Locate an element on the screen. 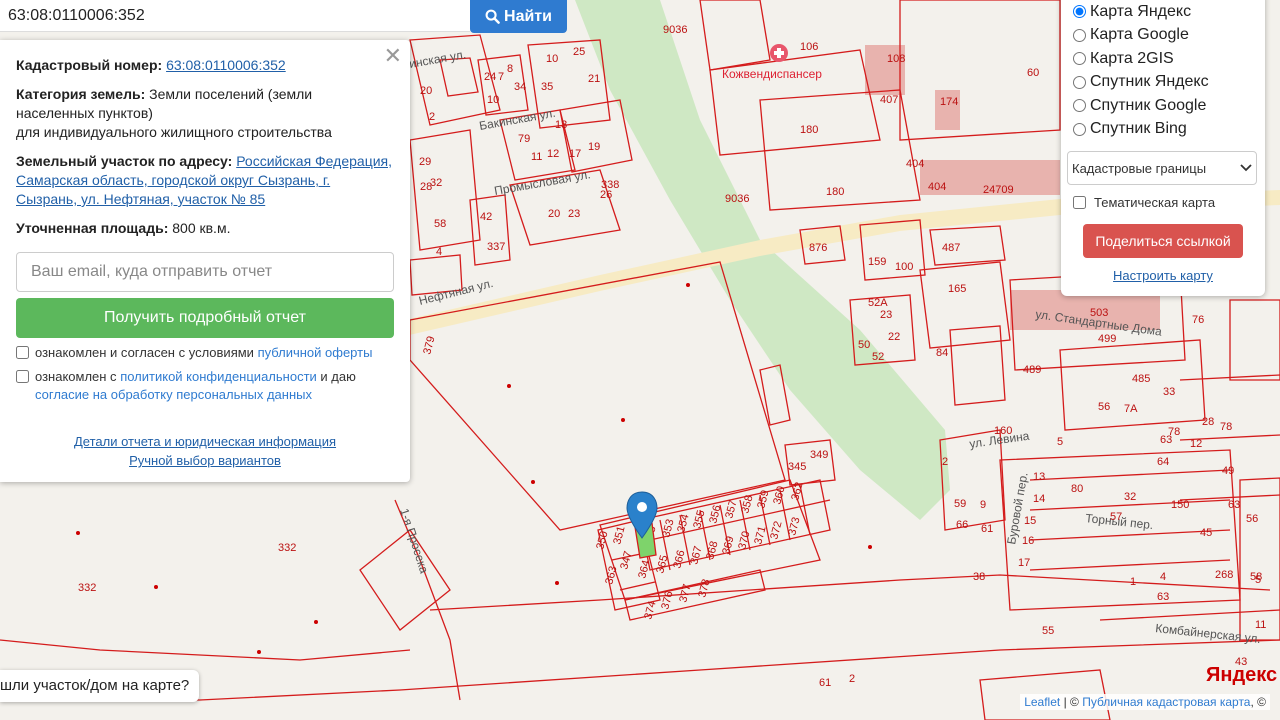 Image resolution: width=1280 pixels, height=720 pixels. layer-option-label: Карта 2GIS is located at coordinates (1132, 58).